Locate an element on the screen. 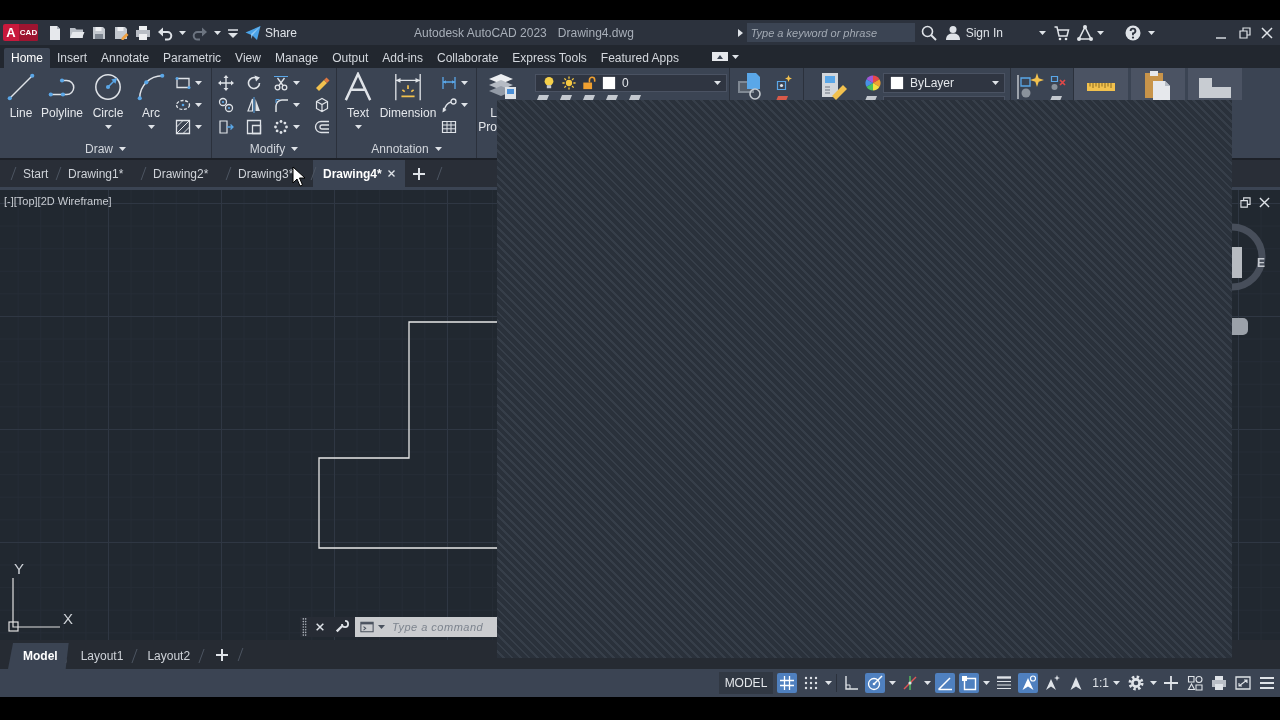  share-button: Share is located at coordinates (271, 32).